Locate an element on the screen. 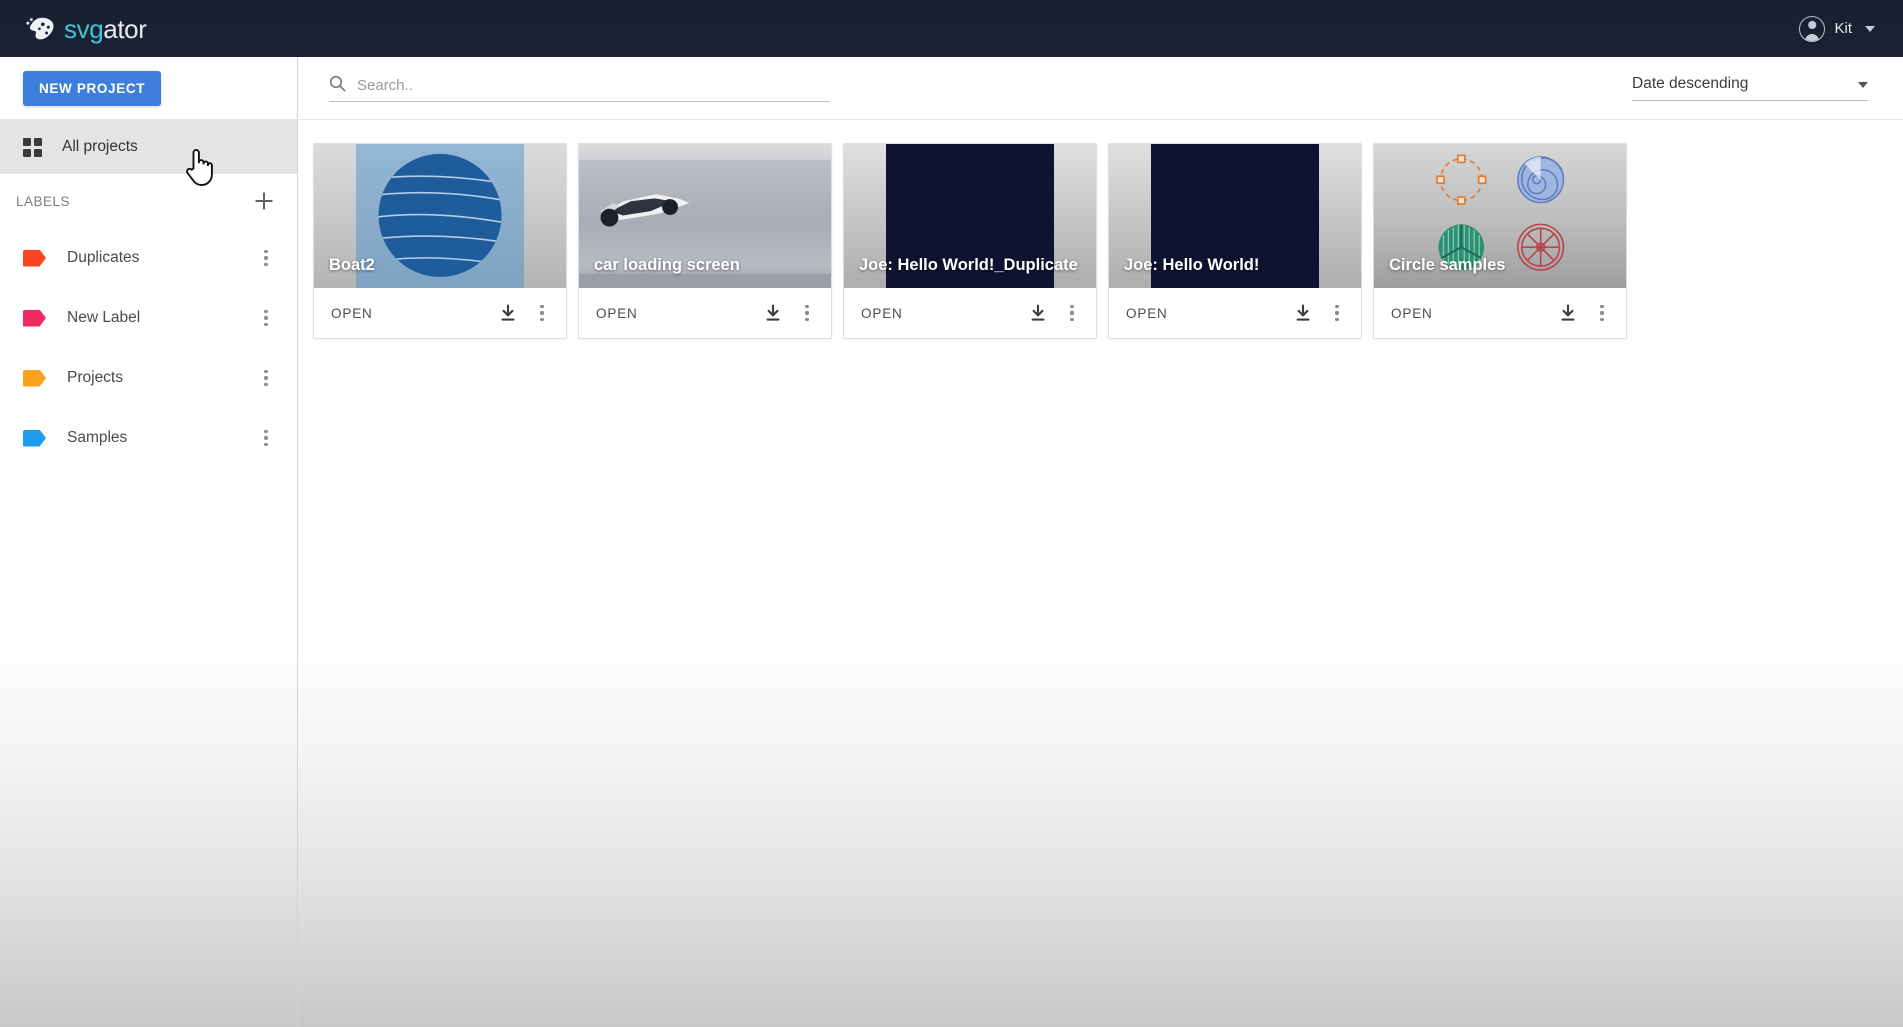  svgator-mask-icon is located at coordinates (40, 27).